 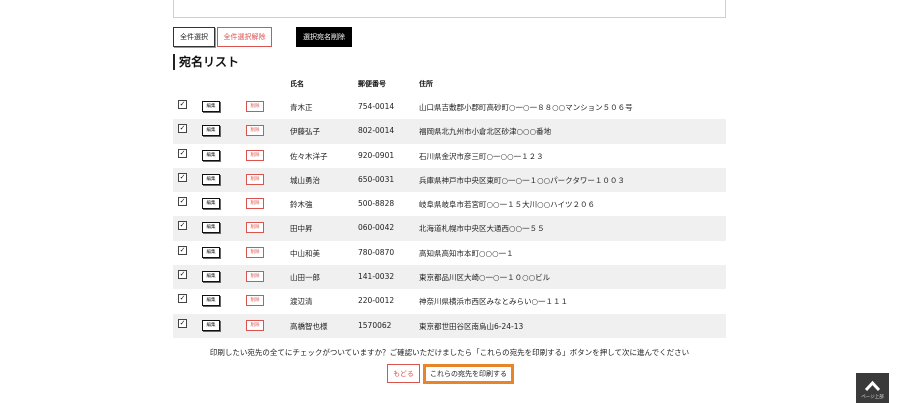 What do you see at coordinates (403, 373) in the screenshot?
I see `back-button: もどる` at bounding box center [403, 373].